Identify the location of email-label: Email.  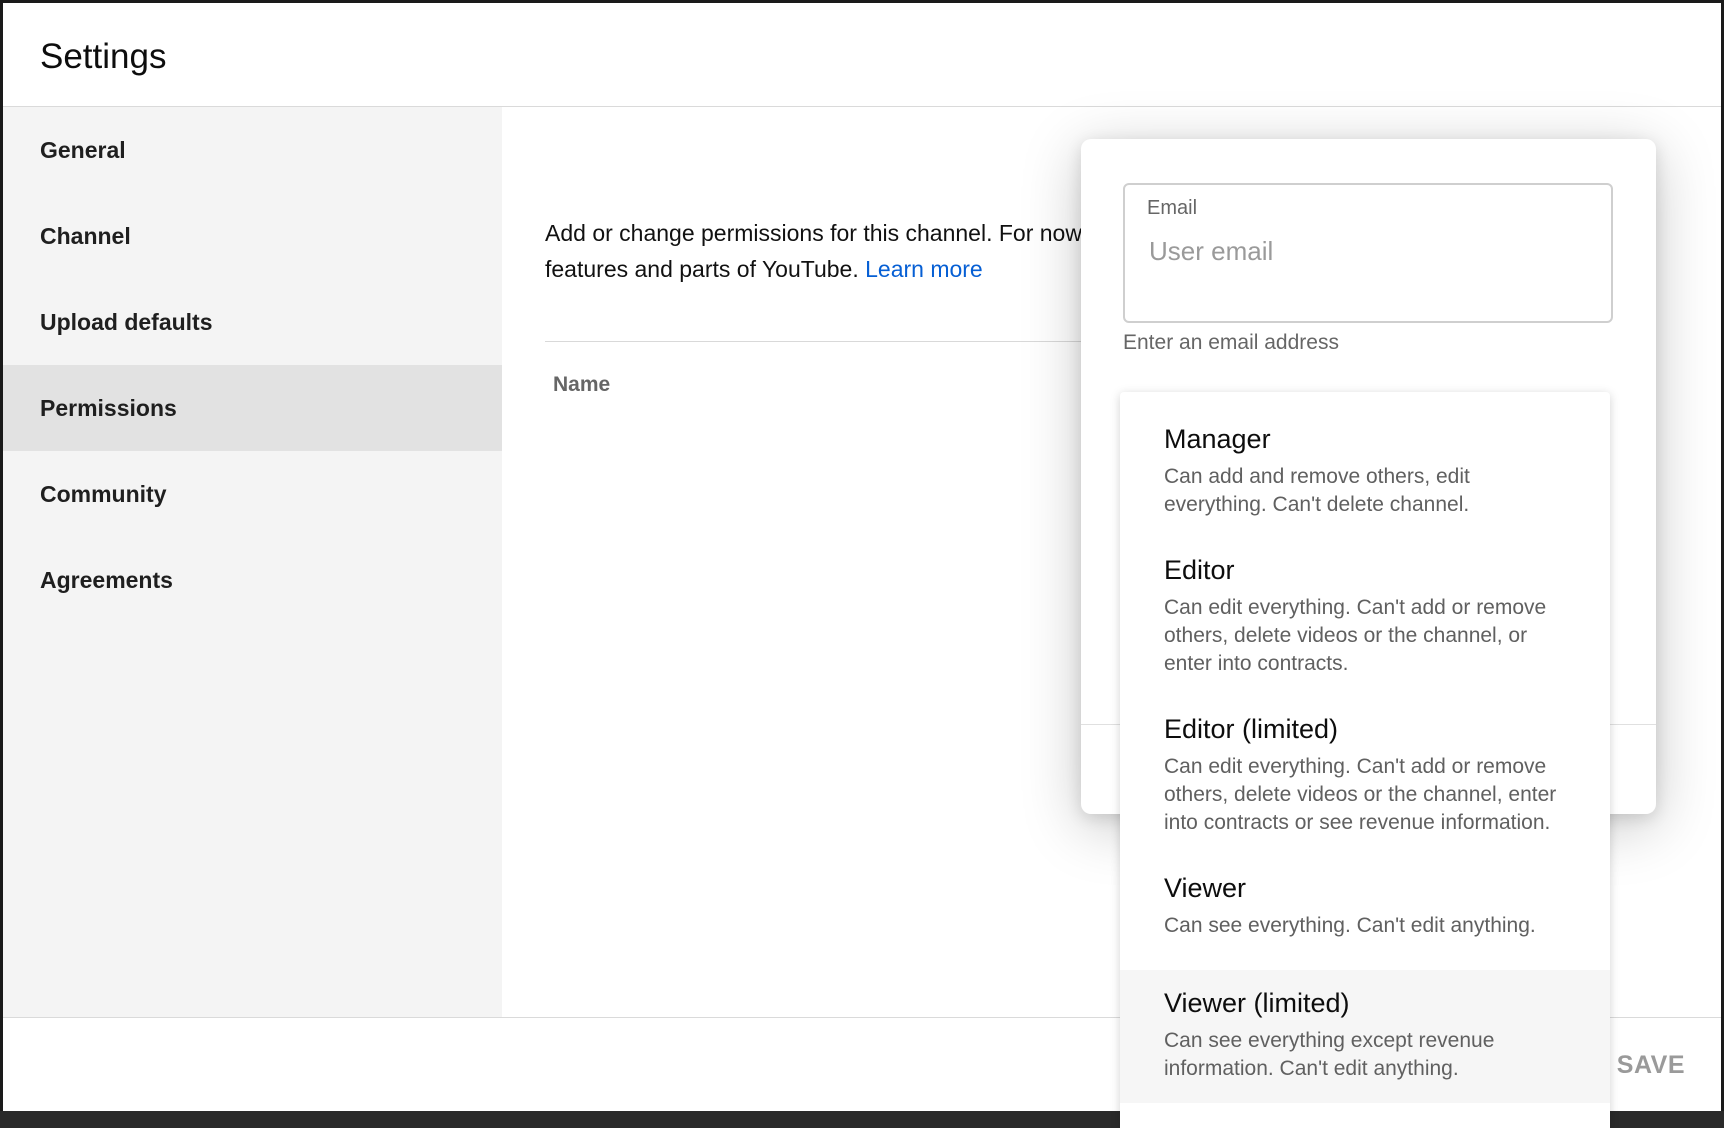
(1172, 208).